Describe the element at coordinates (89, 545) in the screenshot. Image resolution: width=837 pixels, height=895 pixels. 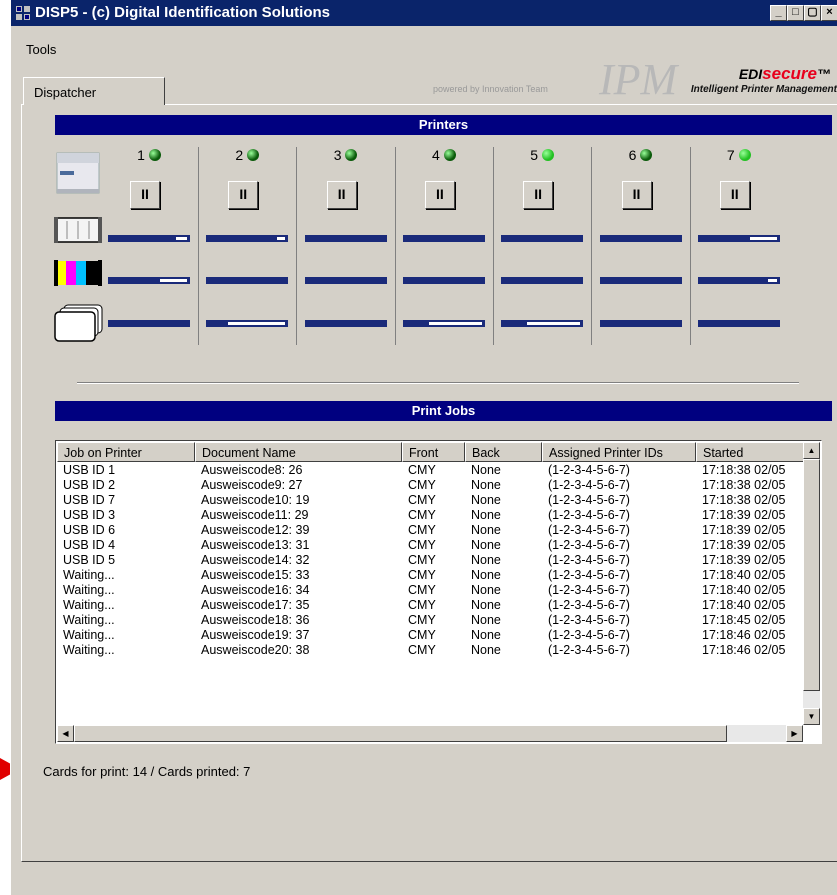
I see `table-cell: USB ID 4` at that location.